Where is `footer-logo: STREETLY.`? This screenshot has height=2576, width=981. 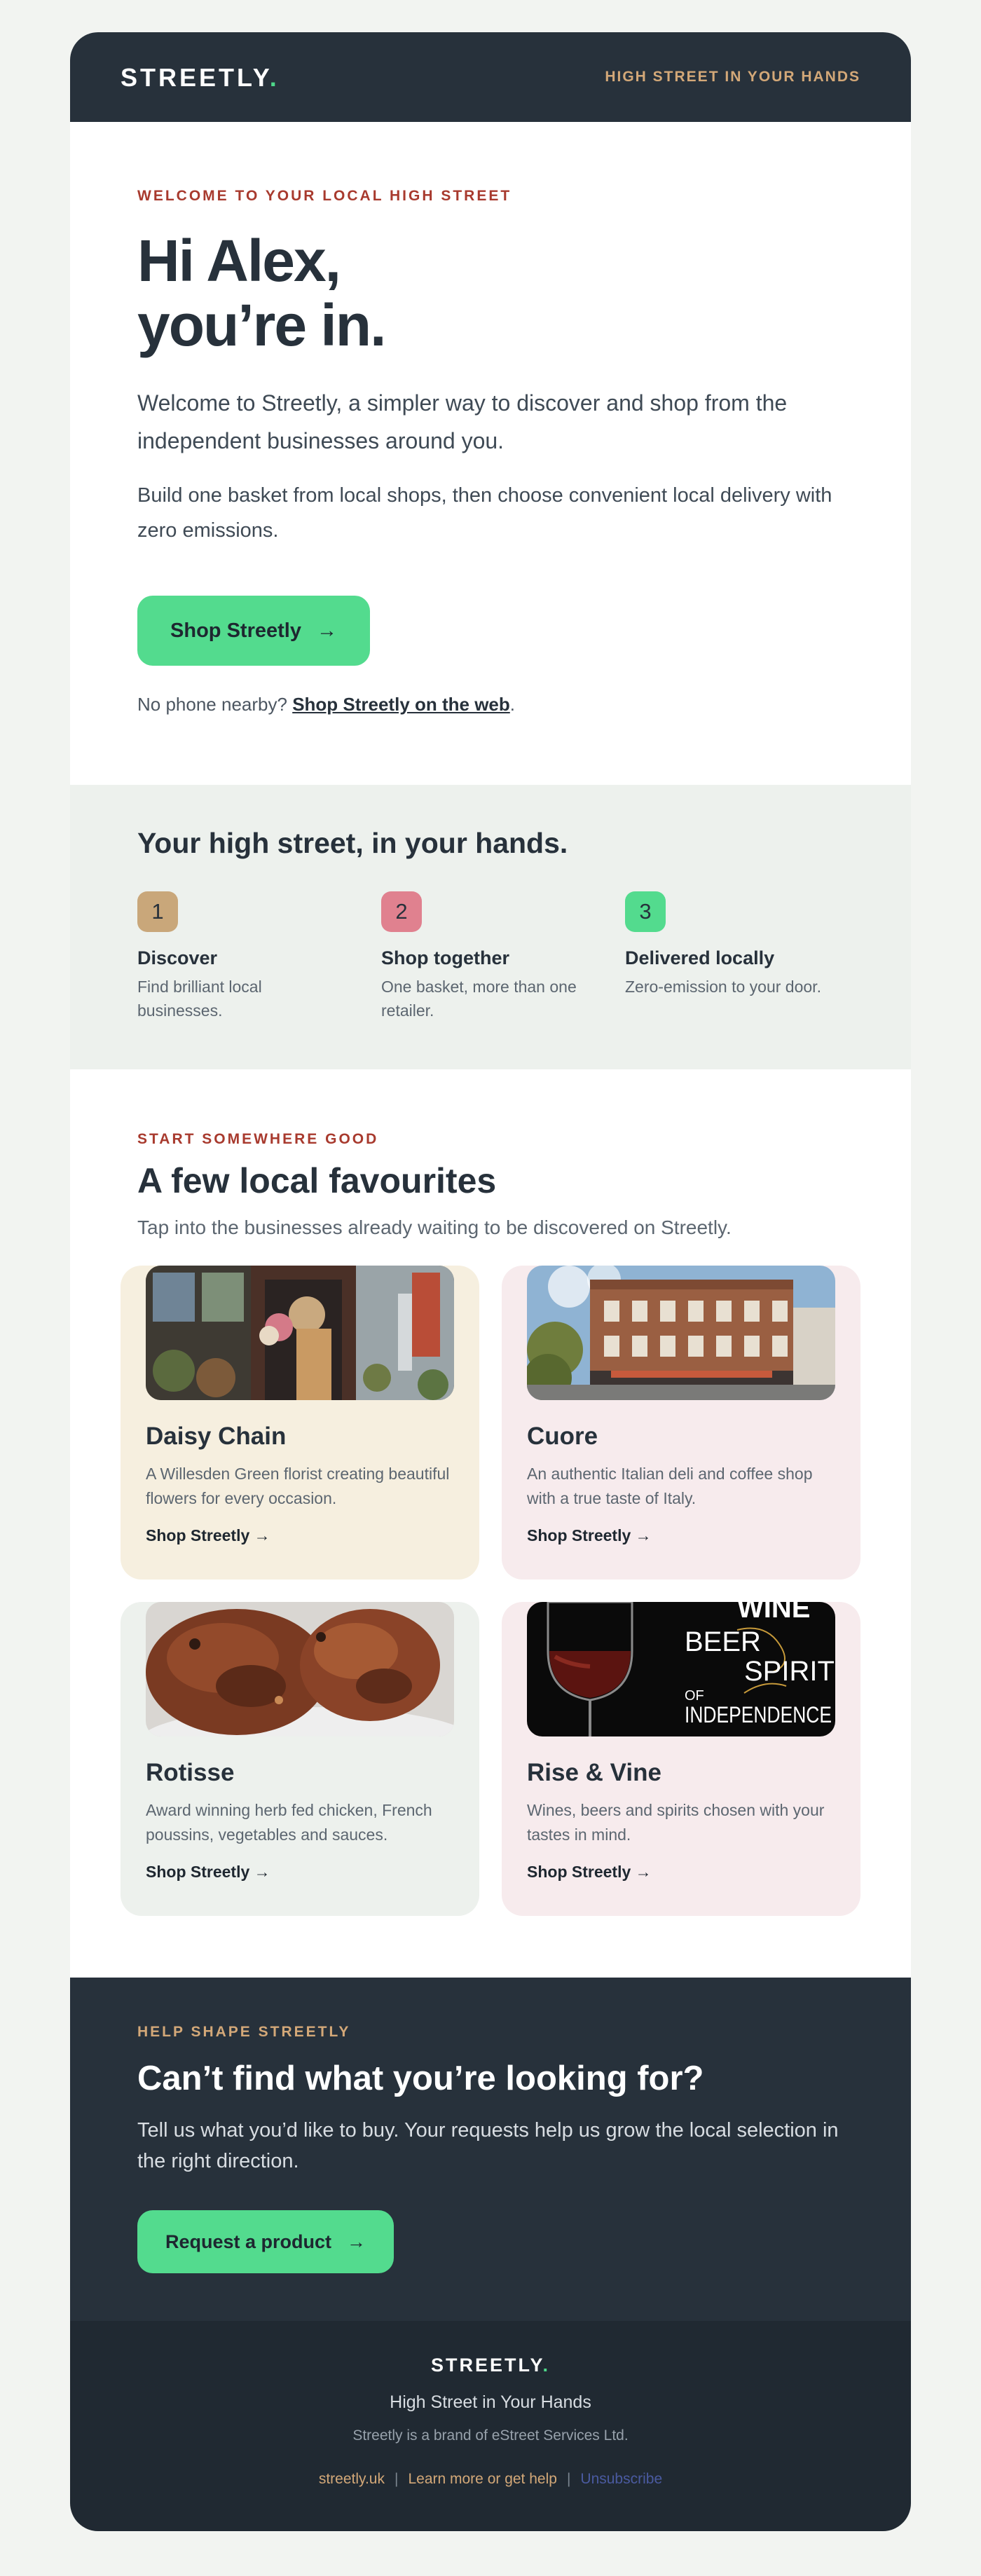
footer-logo: STREETLY. is located at coordinates (490, 2365).